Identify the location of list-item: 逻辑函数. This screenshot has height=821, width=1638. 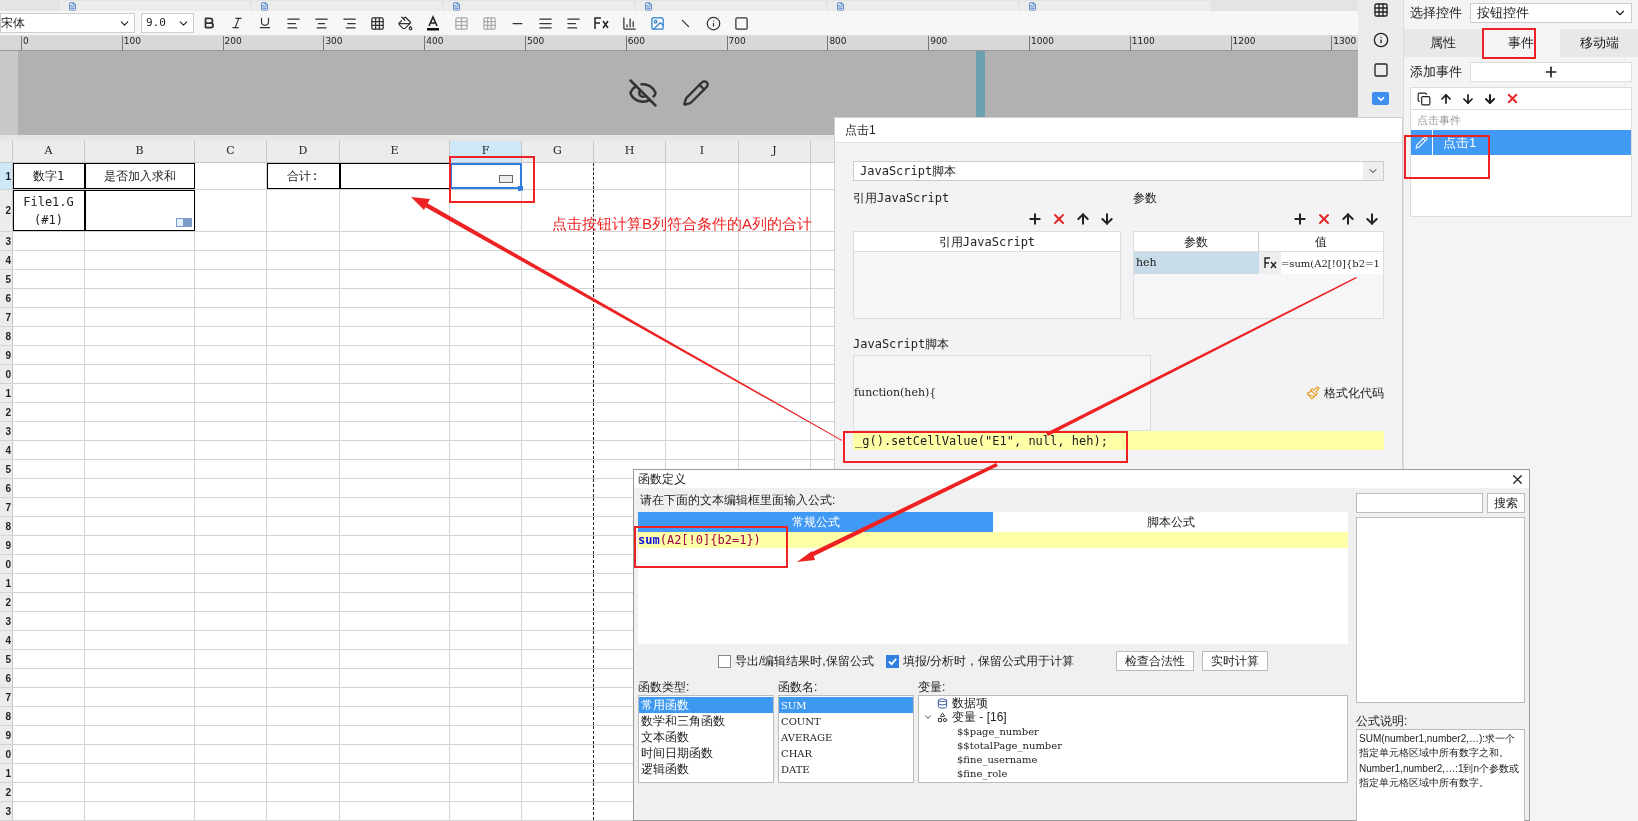
(706, 769).